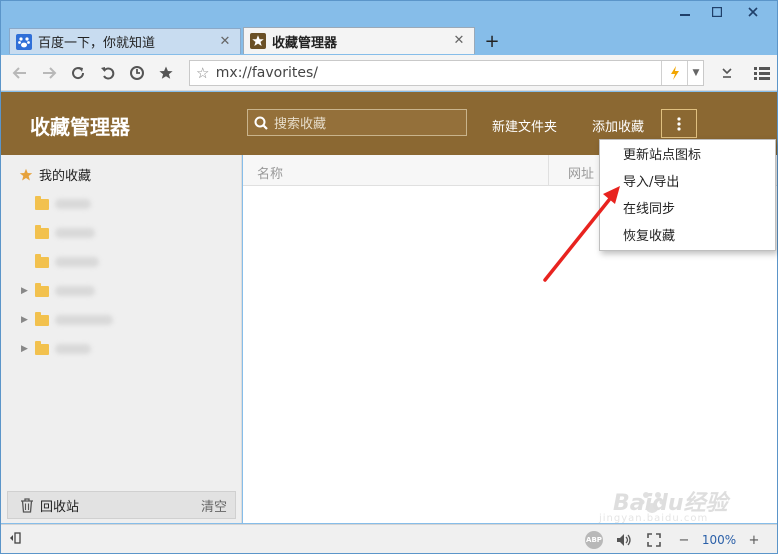  Describe the element at coordinates (65, 176) in the screenshot. I see `tree-root-label: 我的收藏` at that location.